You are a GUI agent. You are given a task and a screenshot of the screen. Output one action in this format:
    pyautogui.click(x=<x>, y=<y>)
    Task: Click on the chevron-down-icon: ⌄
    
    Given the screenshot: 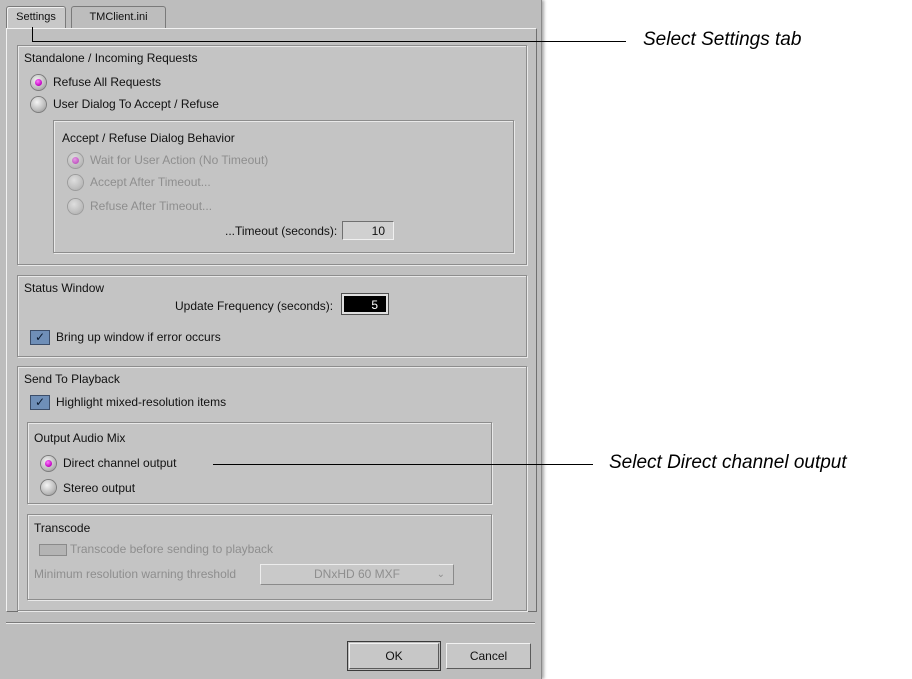 What is the action you would take?
    pyautogui.click(x=440, y=574)
    